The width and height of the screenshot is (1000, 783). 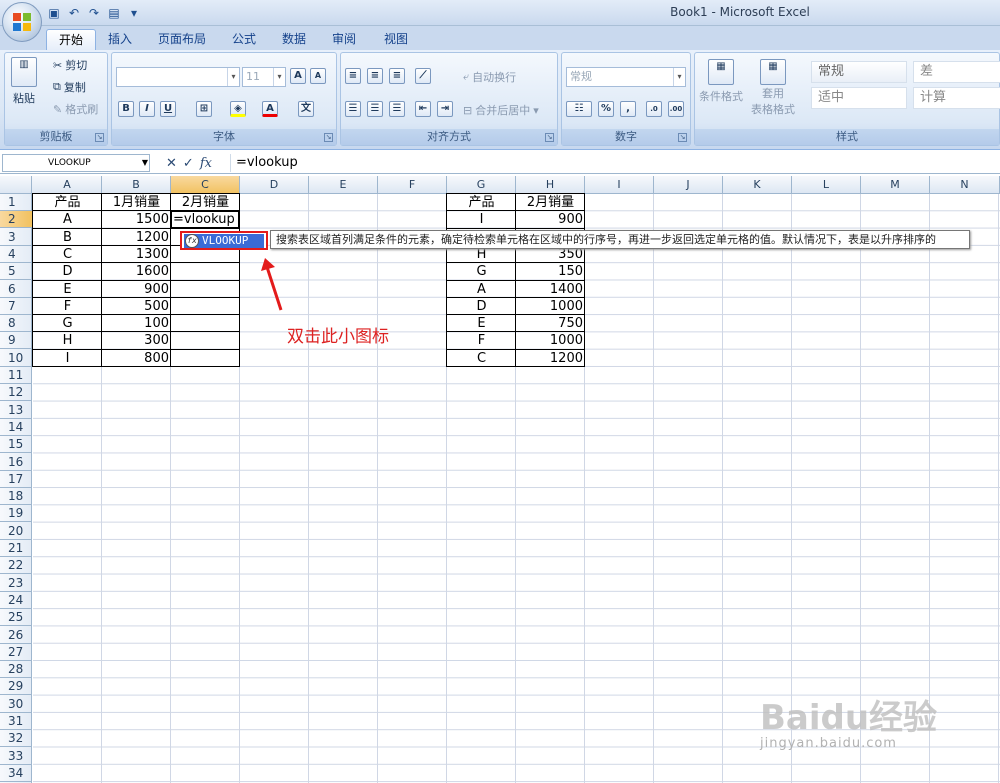 What do you see at coordinates (375, 76) in the screenshot?
I see `align-middle-button: ≡` at bounding box center [375, 76].